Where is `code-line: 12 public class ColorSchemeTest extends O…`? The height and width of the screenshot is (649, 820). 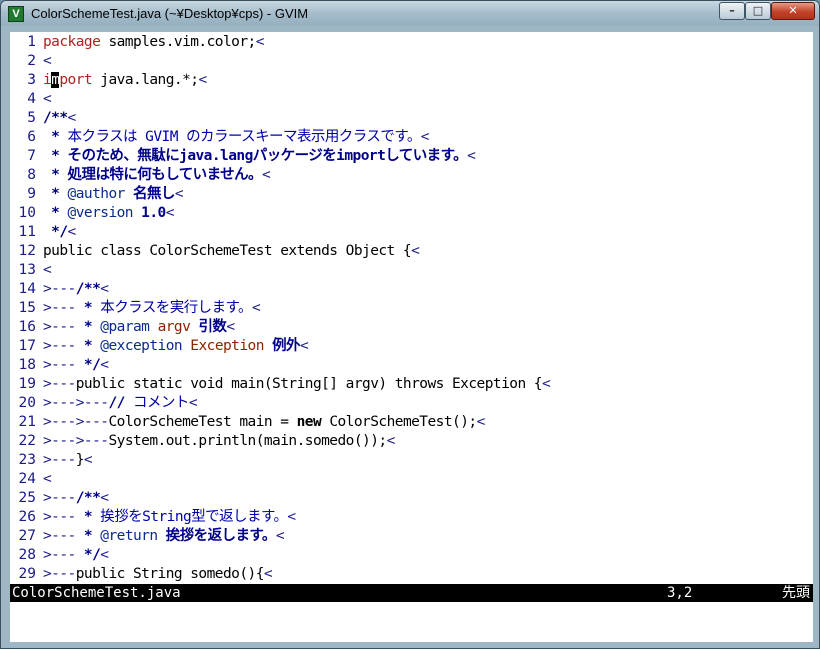 code-line: 12 public class ColorSchemeTest extends O… is located at coordinates (215, 251).